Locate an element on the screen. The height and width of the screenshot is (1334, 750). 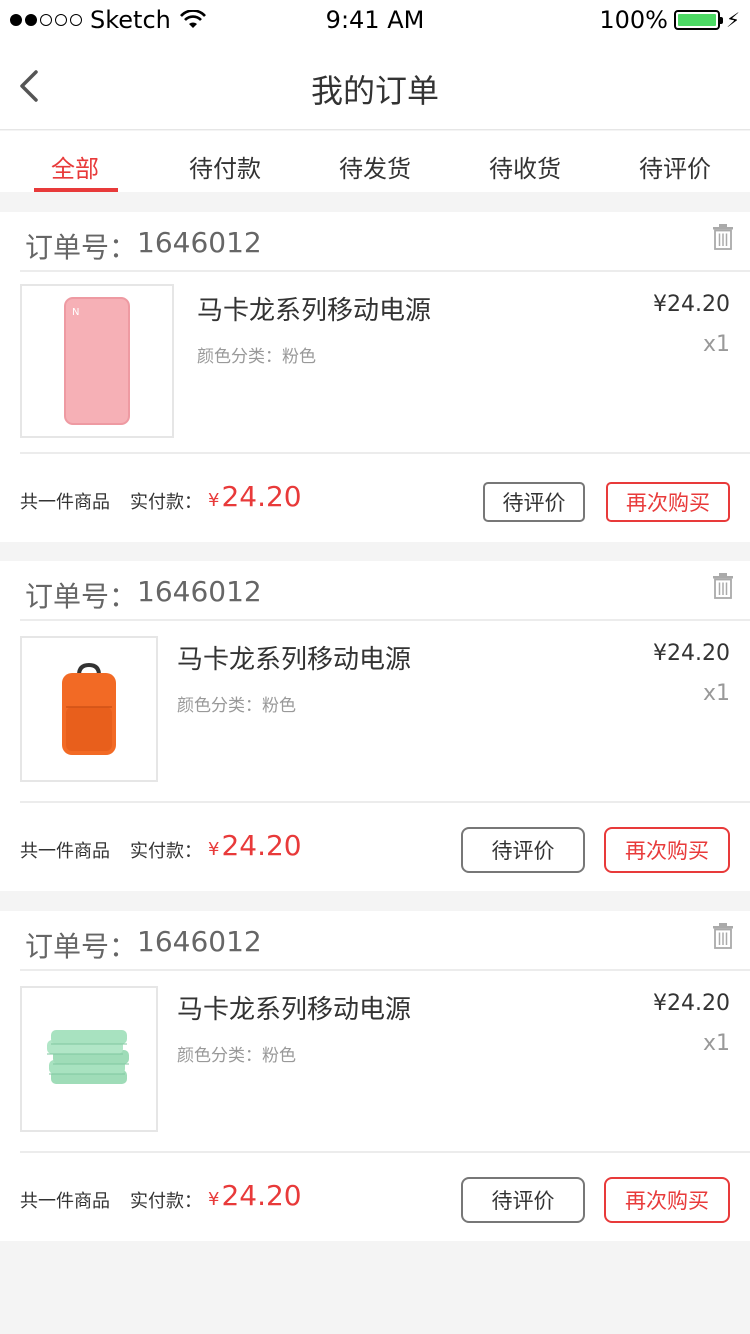
svg-text: N is located at coordinates (75, 312).